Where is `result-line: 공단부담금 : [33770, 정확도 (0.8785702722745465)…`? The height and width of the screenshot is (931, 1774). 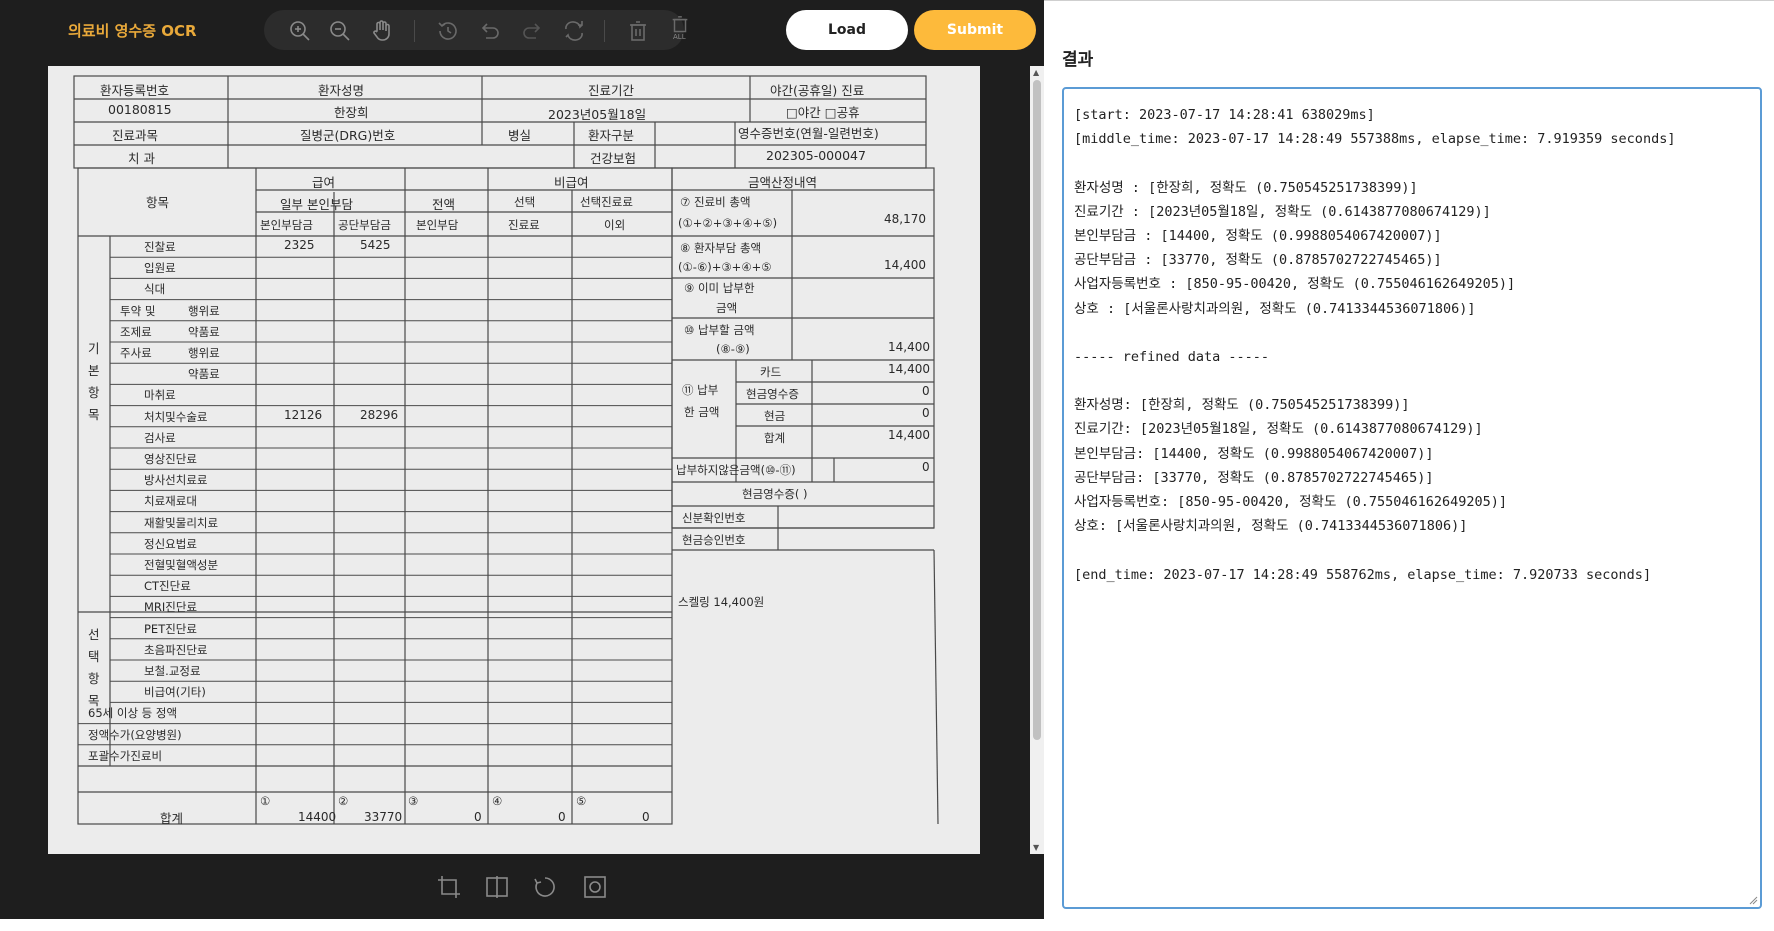
result-line: 공단부담금 : [33770, 정확도 (0.8785702722745465)… is located at coordinates (1258, 260).